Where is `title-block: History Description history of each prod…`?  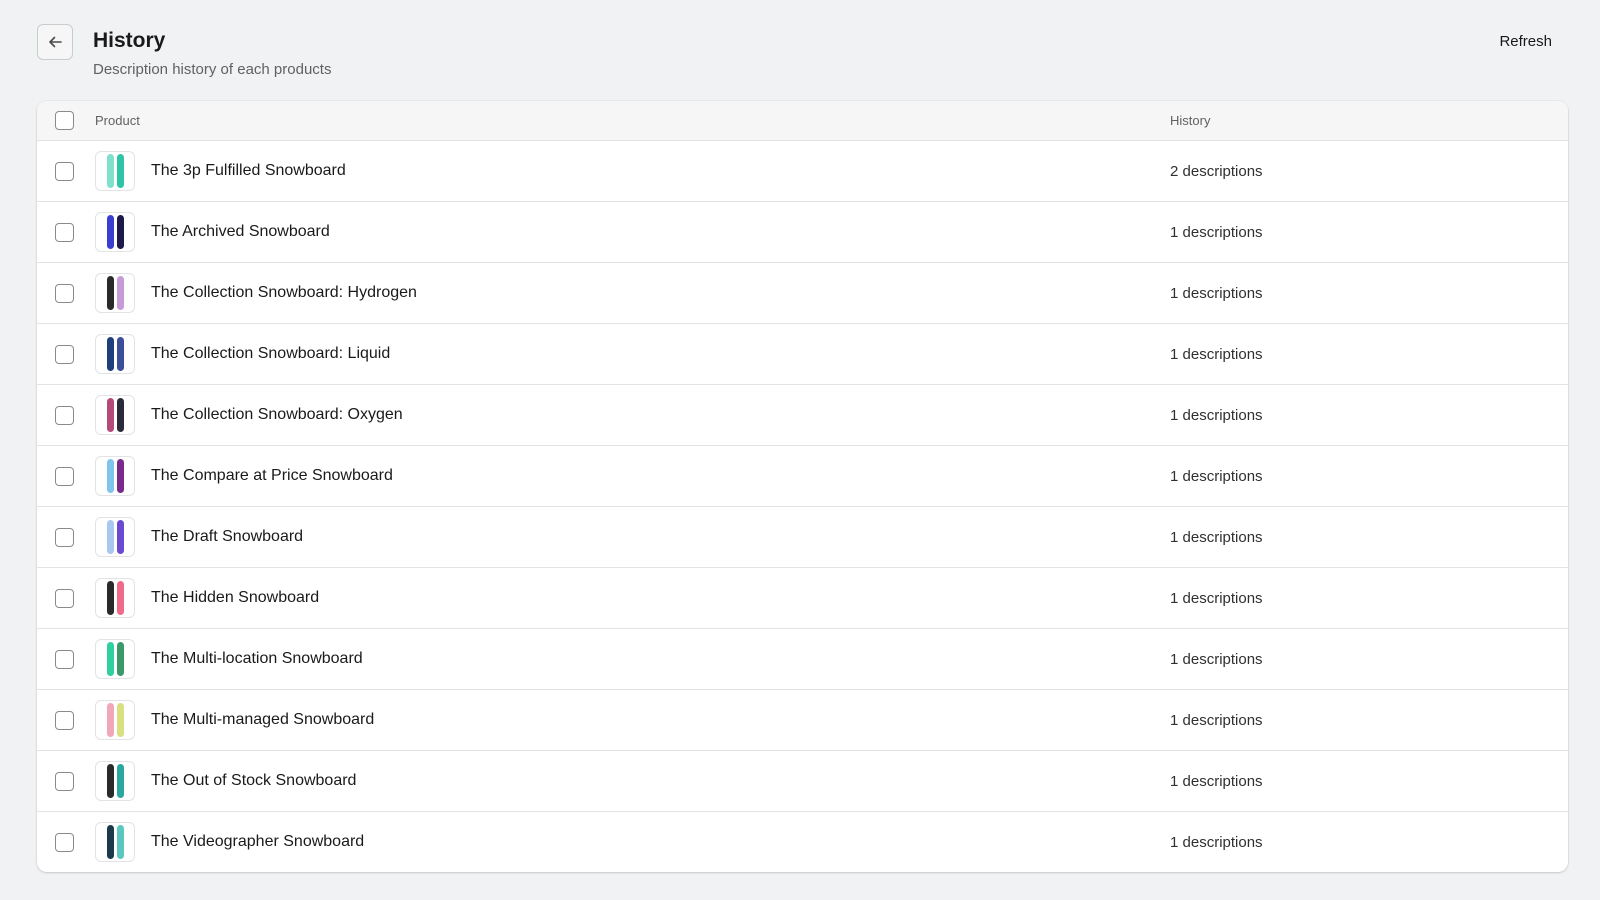 title-block: History Description history of each prod… is located at coordinates (212, 53).